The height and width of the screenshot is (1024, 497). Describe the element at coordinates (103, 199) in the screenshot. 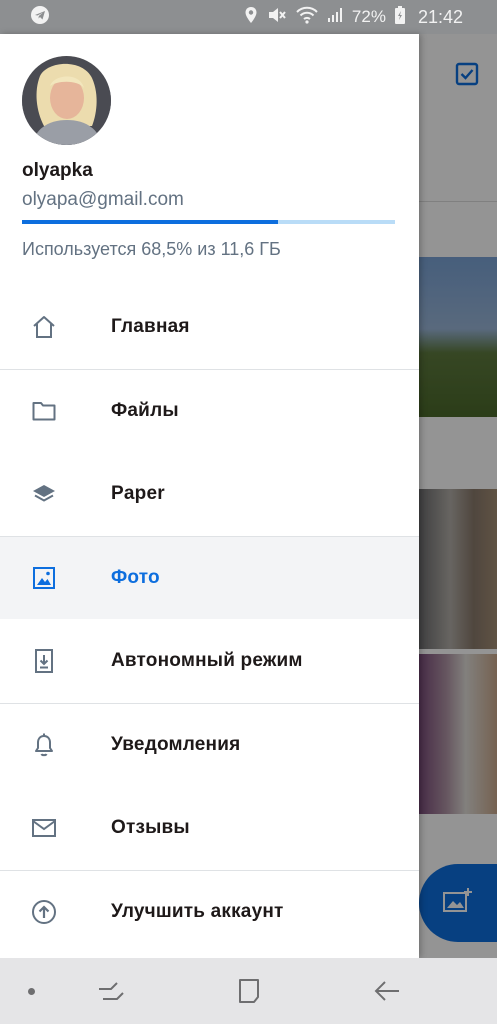

I see `account-email: olyapa@gmail.com` at that location.